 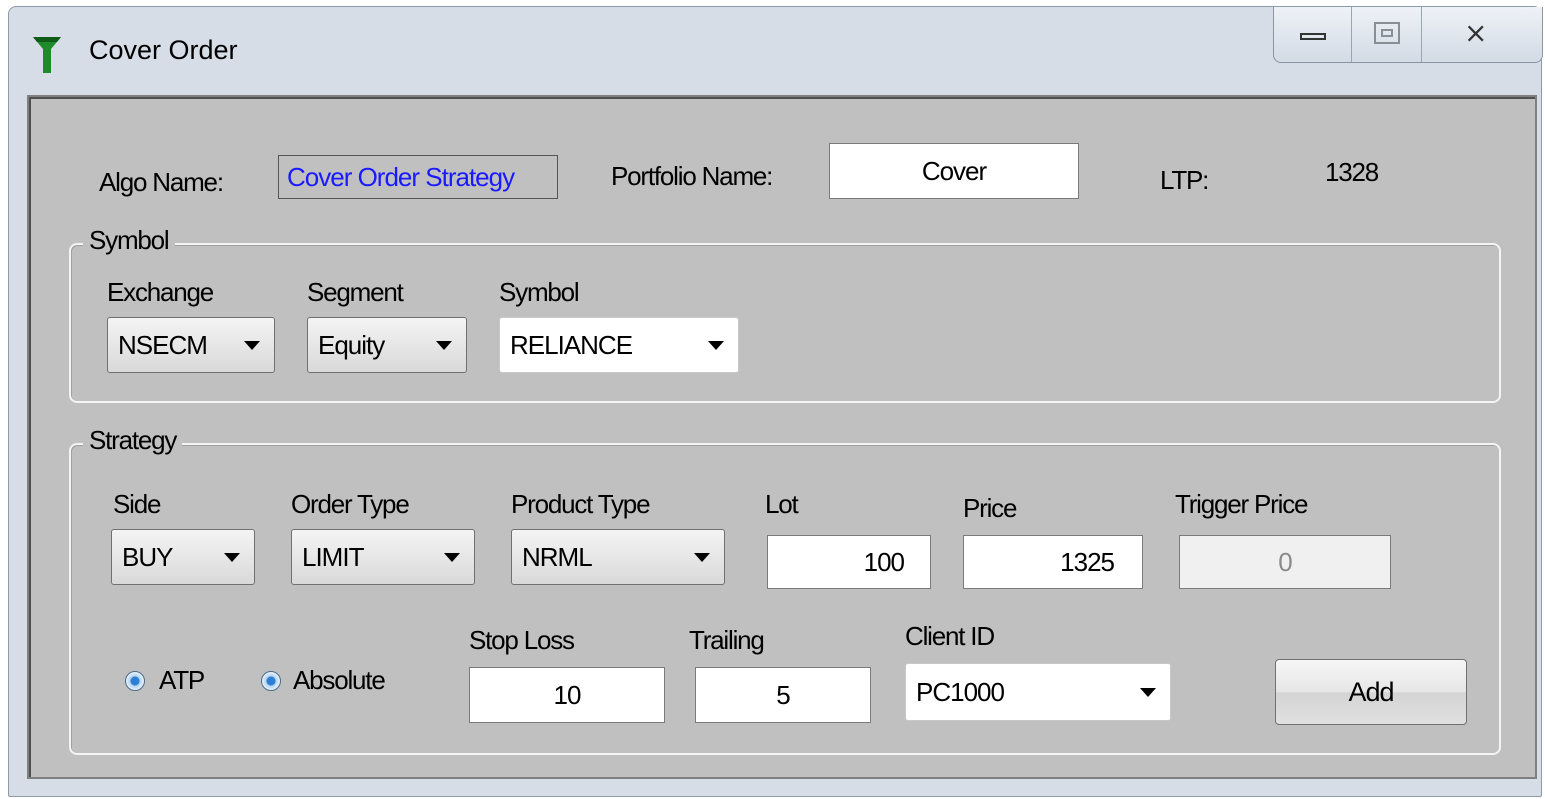 What do you see at coordinates (950, 636) in the screenshot?
I see `client-id-label: Client ID` at bounding box center [950, 636].